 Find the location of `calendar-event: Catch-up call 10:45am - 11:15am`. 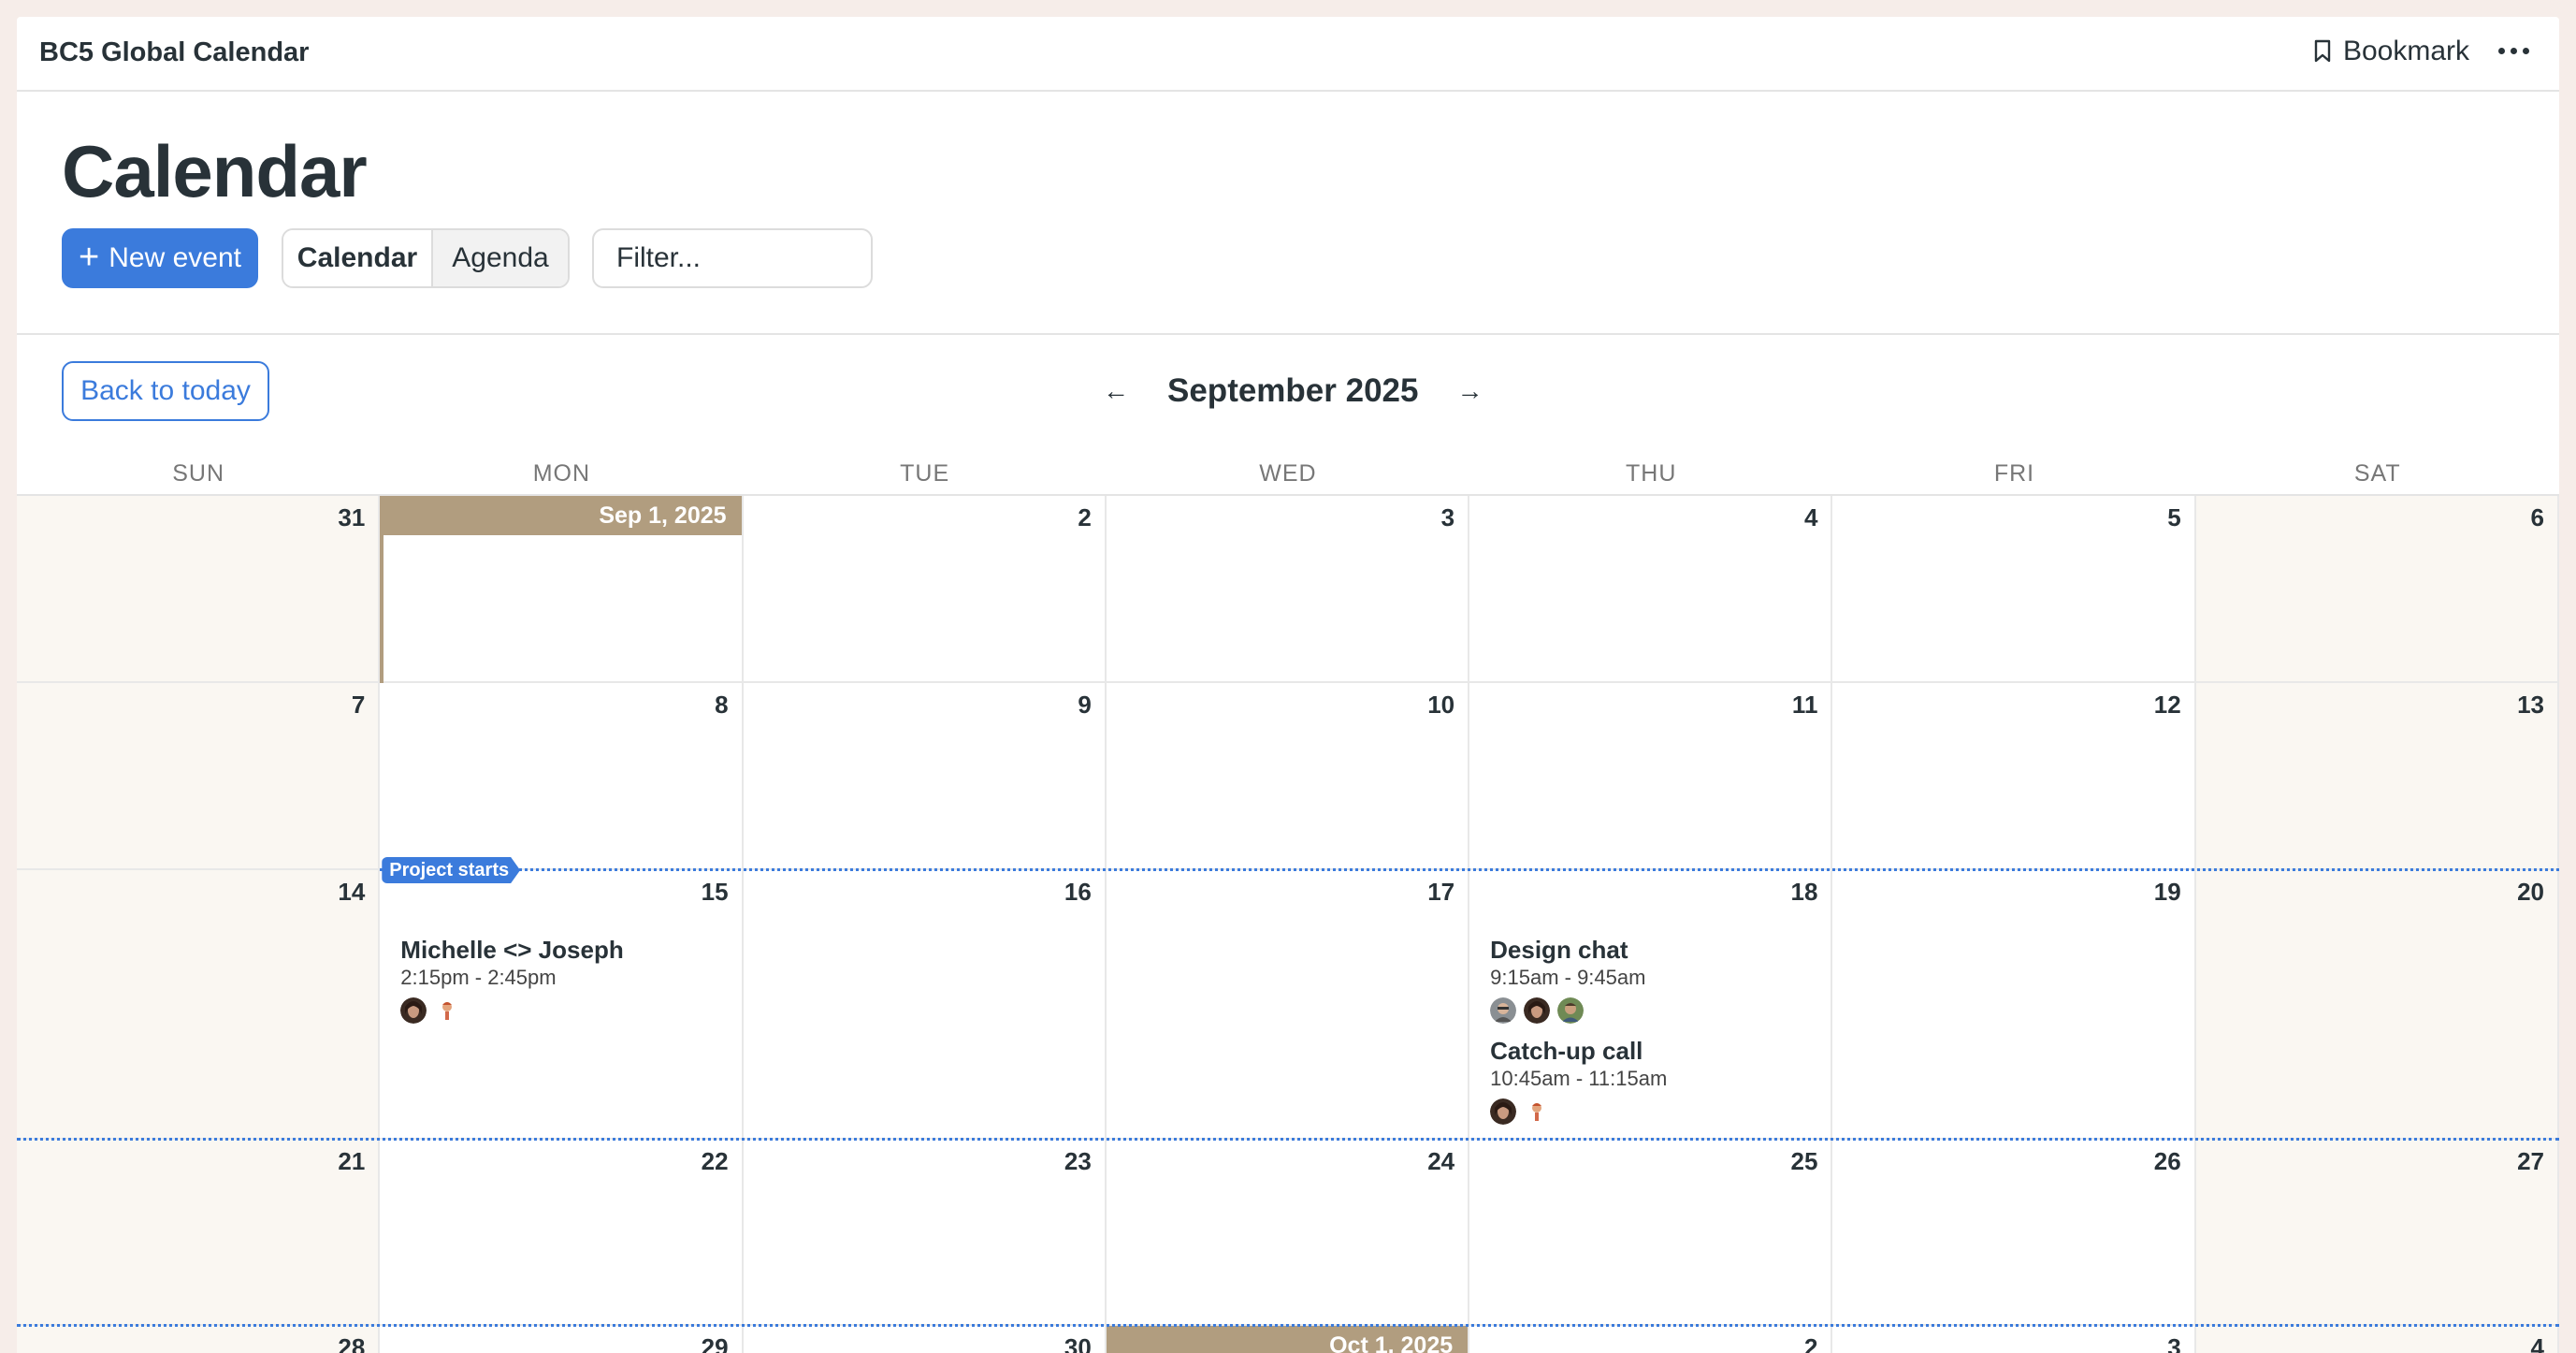

calendar-event: Catch-up call 10:45am - 11:15am is located at coordinates (1579, 1081).